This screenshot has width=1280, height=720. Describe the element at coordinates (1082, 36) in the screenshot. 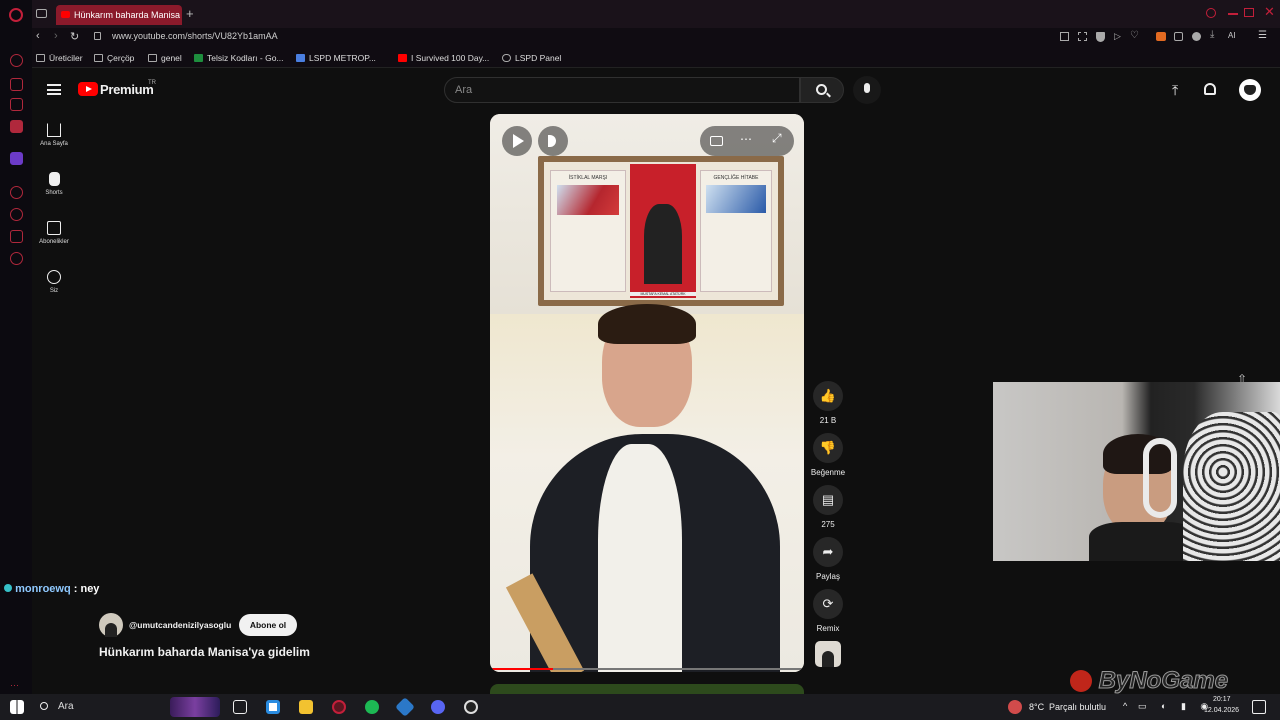

I see `crop-icon` at that location.